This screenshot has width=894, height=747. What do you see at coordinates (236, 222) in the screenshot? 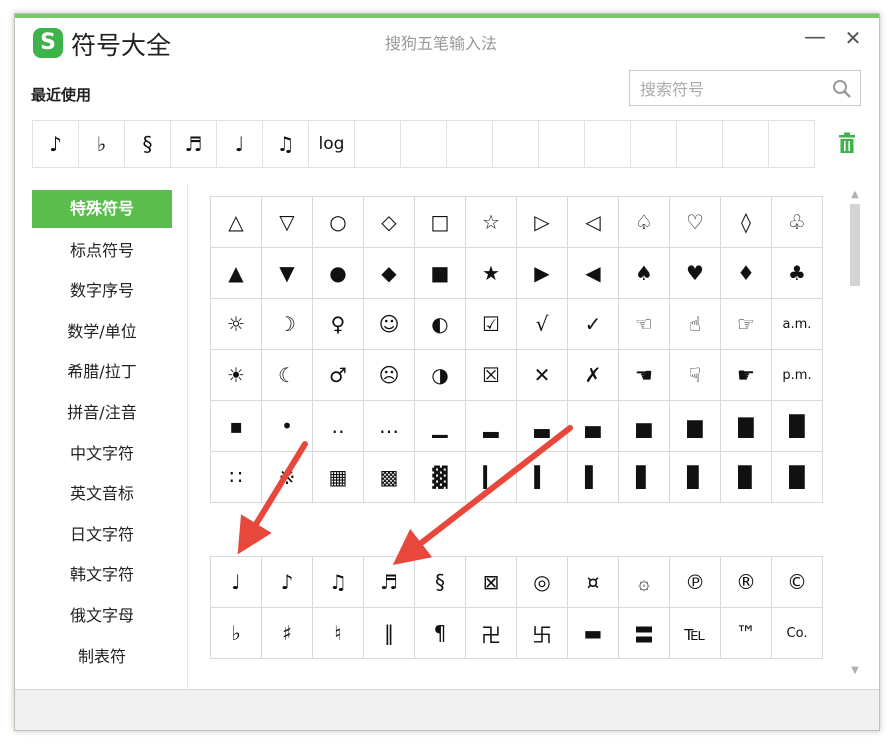
I see `symbol-cell: △` at bounding box center [236, 222].